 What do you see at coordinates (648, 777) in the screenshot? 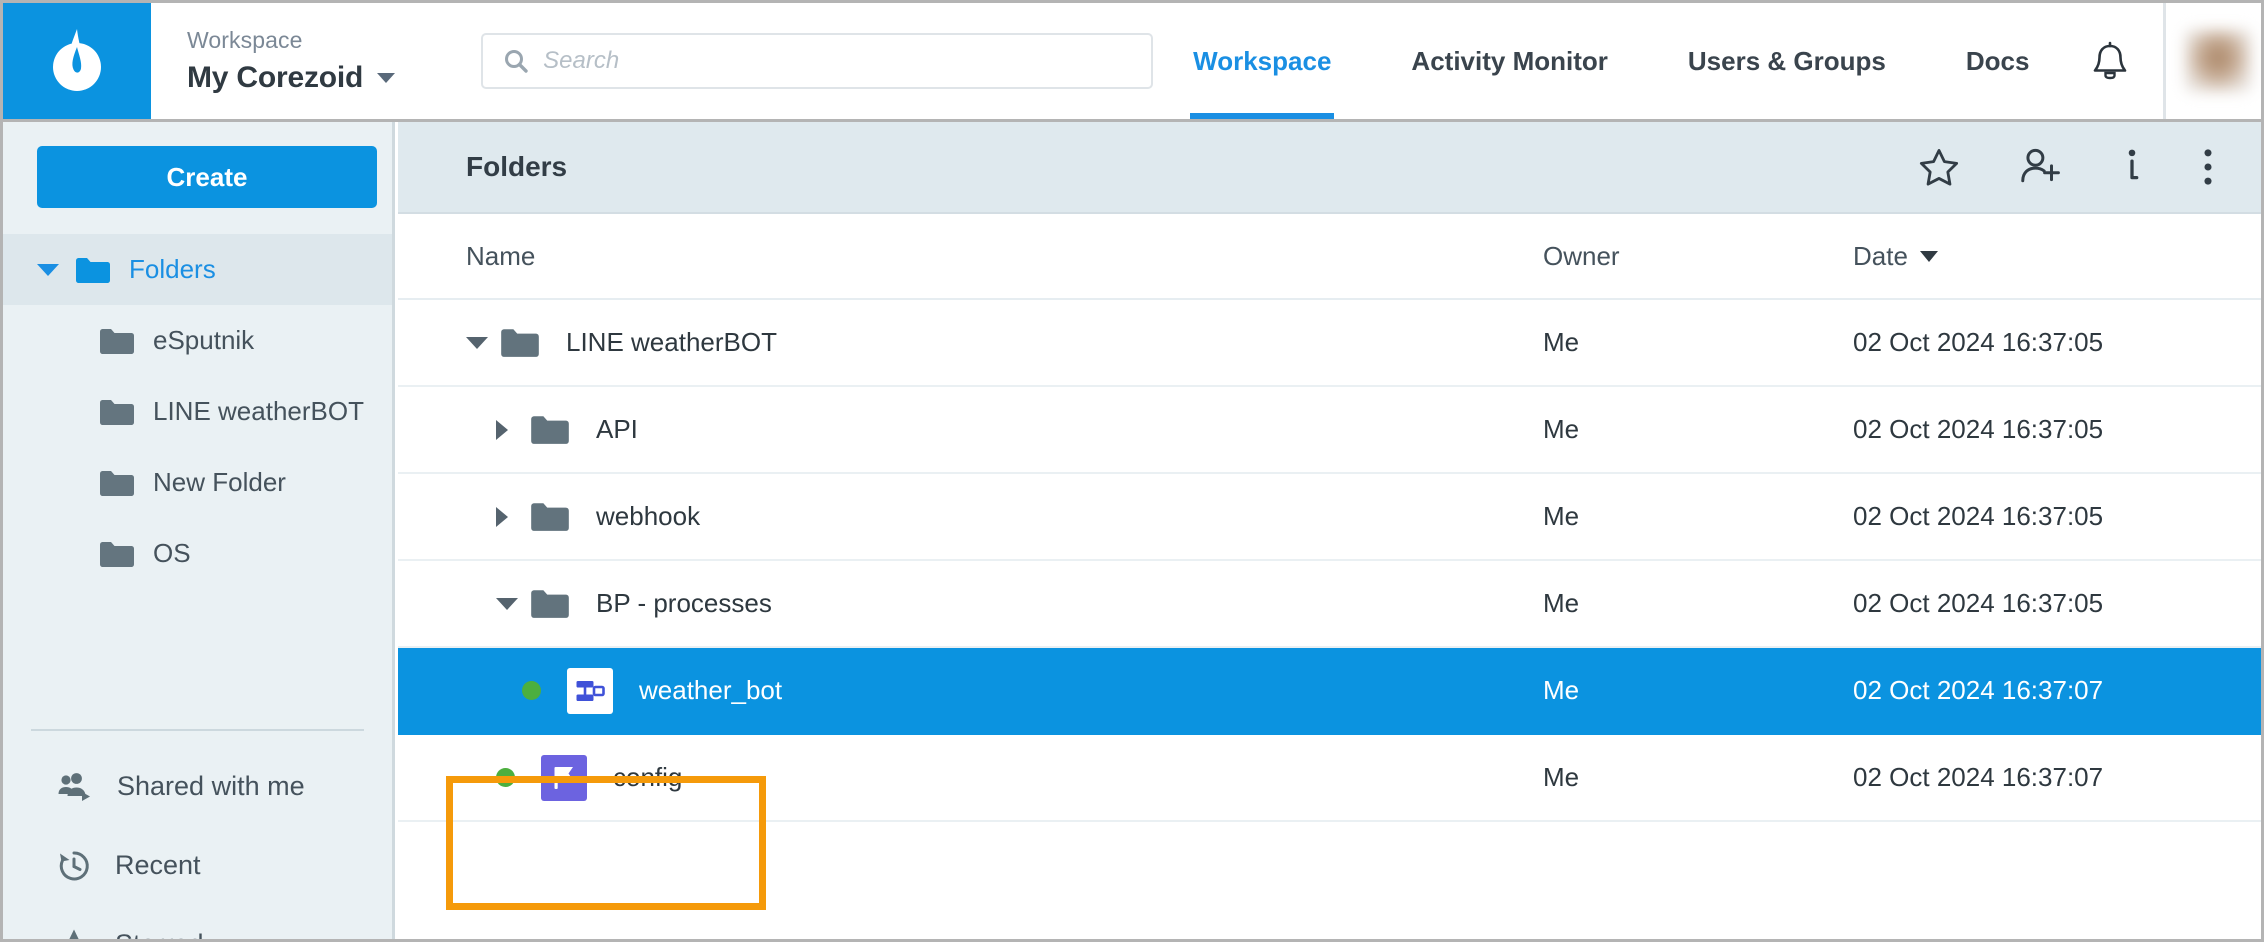
I see `row-name-label: config` at bounding box center [648, 777].